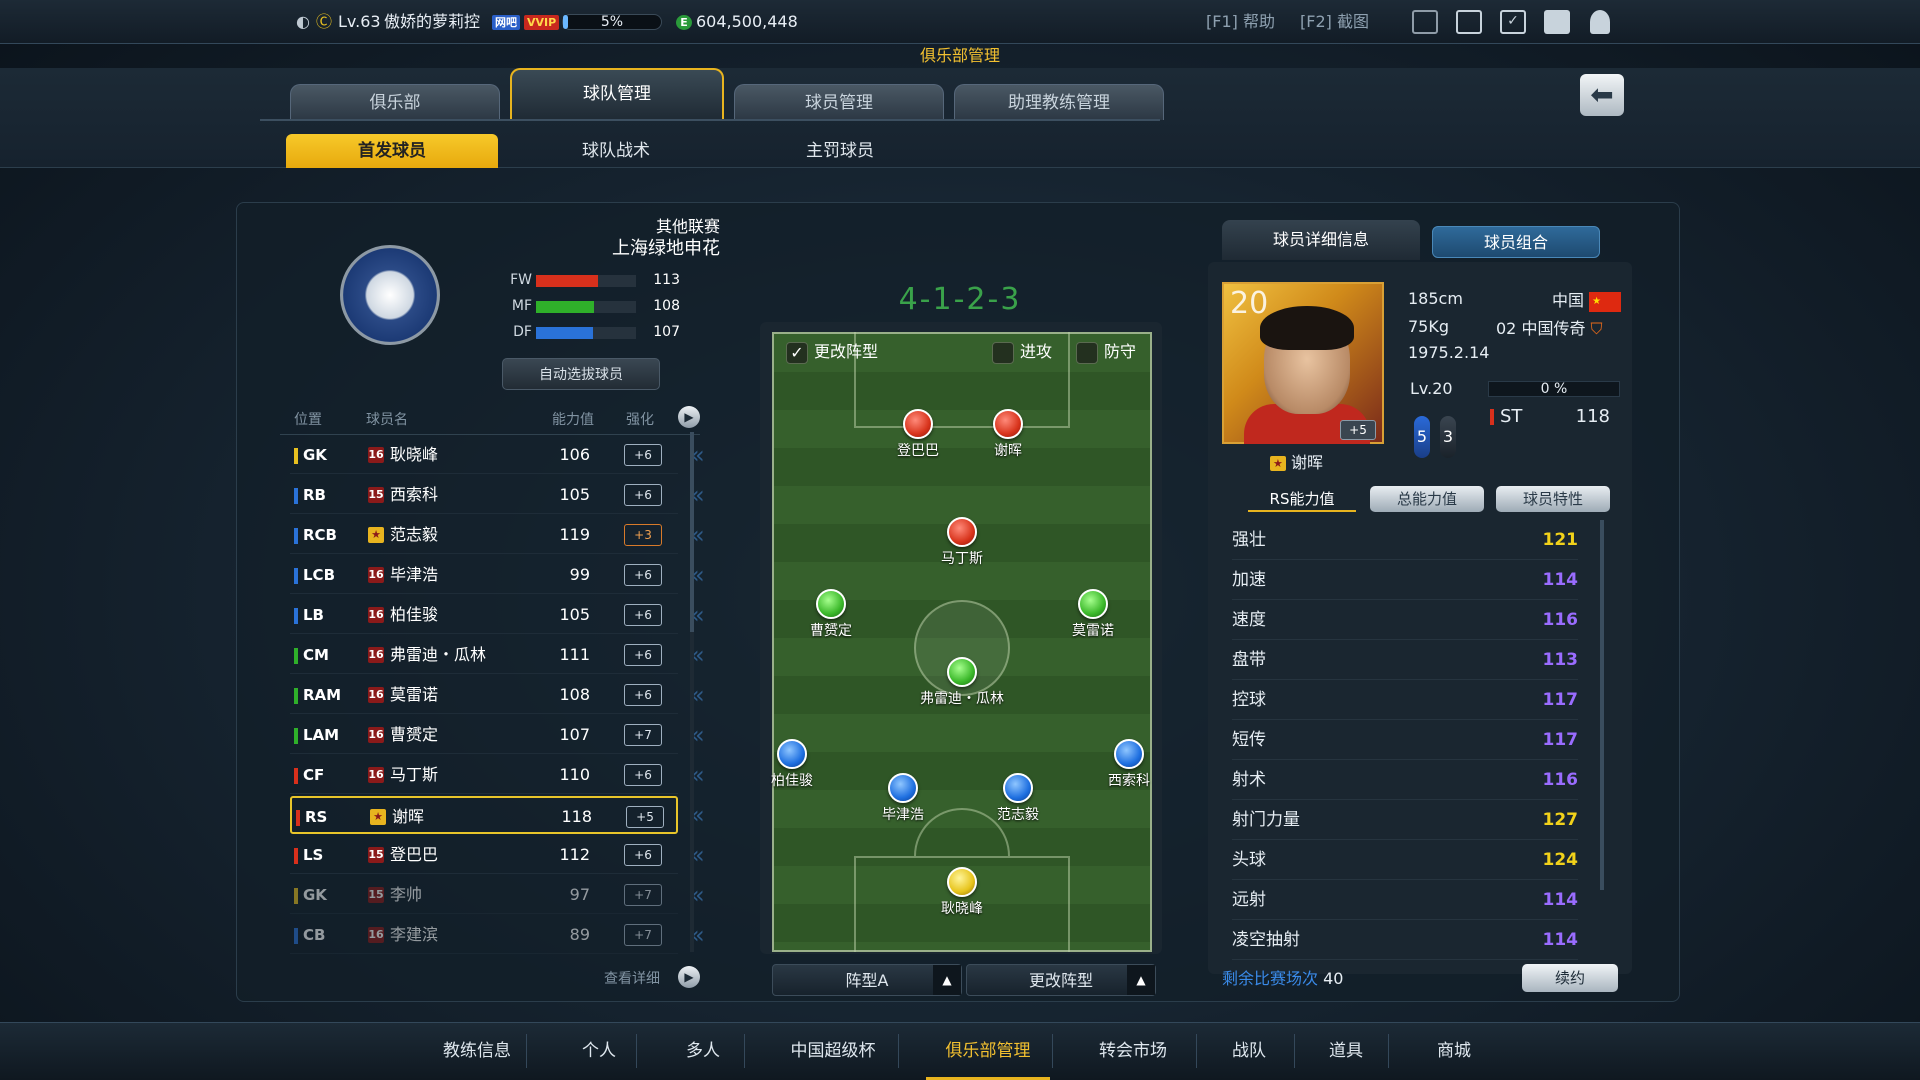 This screenshot has height=1080, width=1920. What do you see at coordinates (1405, 780) in the screenshot?
I see `attribute-row: 射术 116` at bounding box center [1405, 780].